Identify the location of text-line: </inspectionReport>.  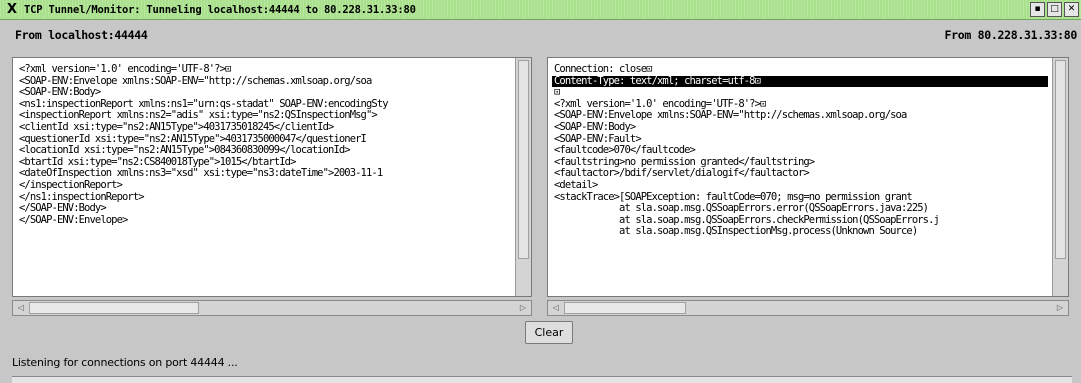
(71, 184).